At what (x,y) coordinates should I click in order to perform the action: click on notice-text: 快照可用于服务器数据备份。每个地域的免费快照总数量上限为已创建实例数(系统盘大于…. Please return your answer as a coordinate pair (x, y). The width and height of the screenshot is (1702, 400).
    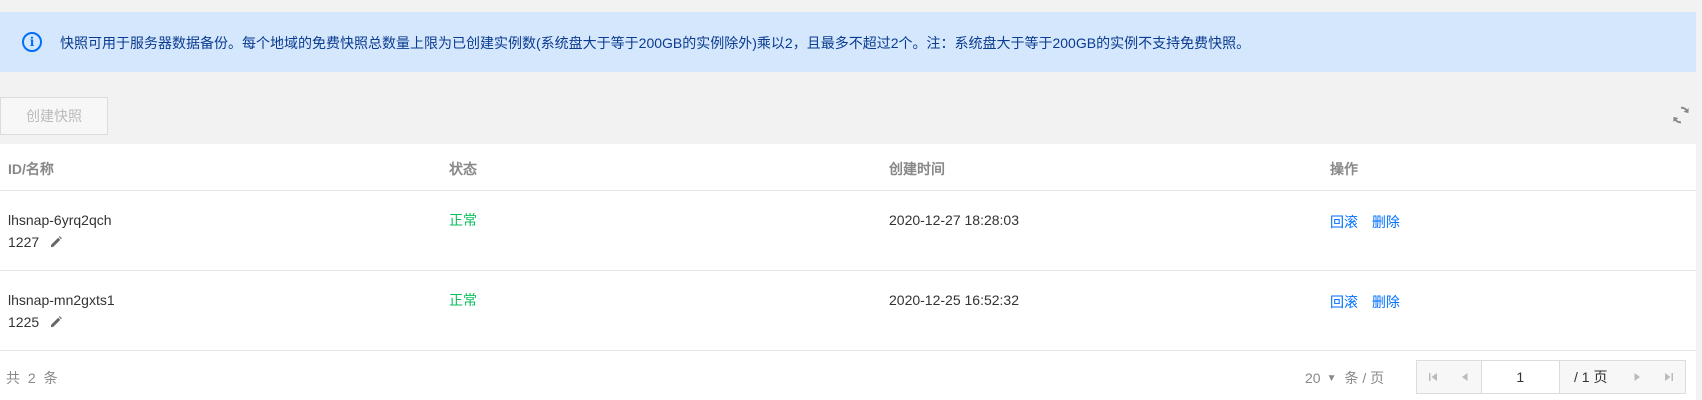
    Looking at the image, I should click on (655, 43).